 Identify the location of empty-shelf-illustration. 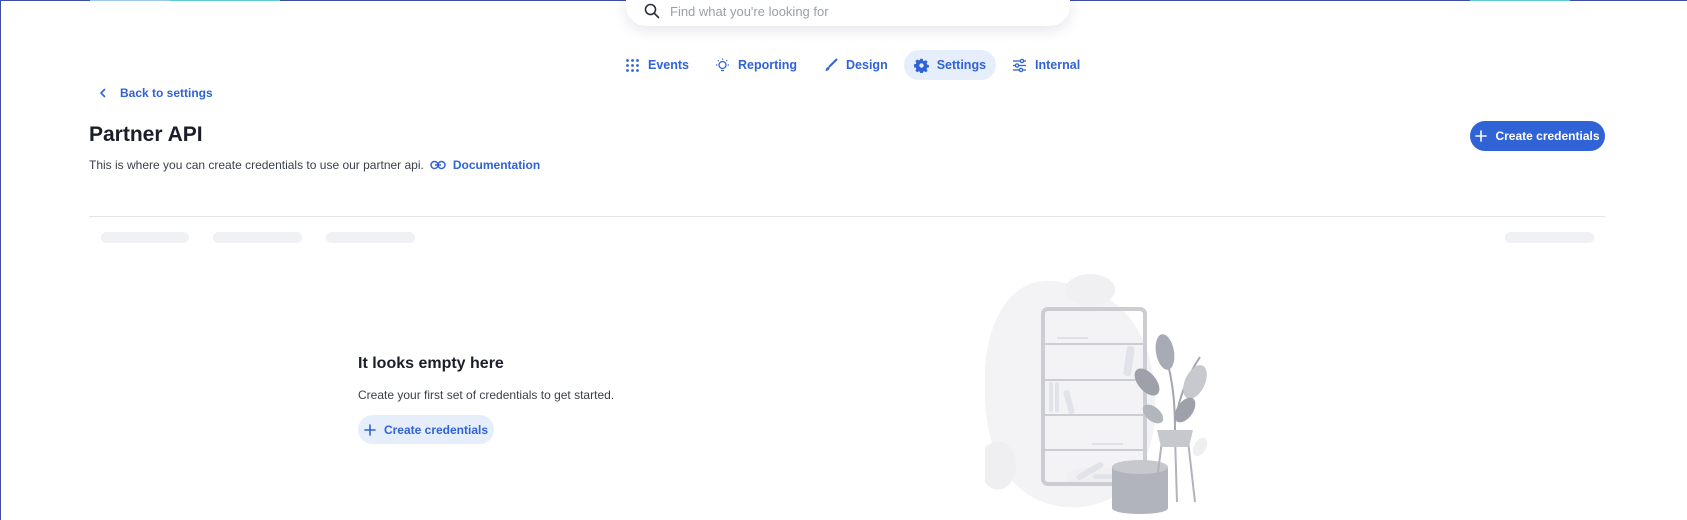
(1096, 394).